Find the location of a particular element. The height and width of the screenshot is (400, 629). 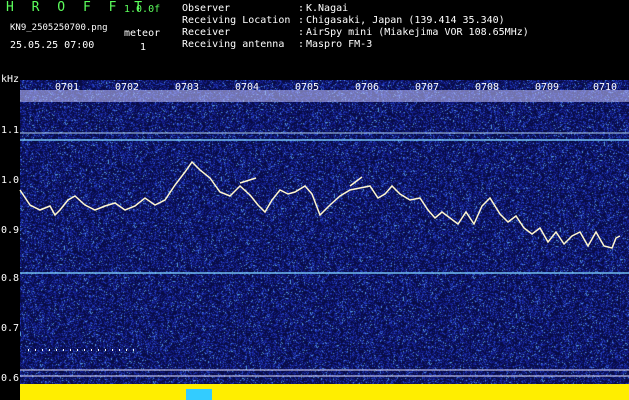

signal-meter-highlight is located at coordinates (199, 394).